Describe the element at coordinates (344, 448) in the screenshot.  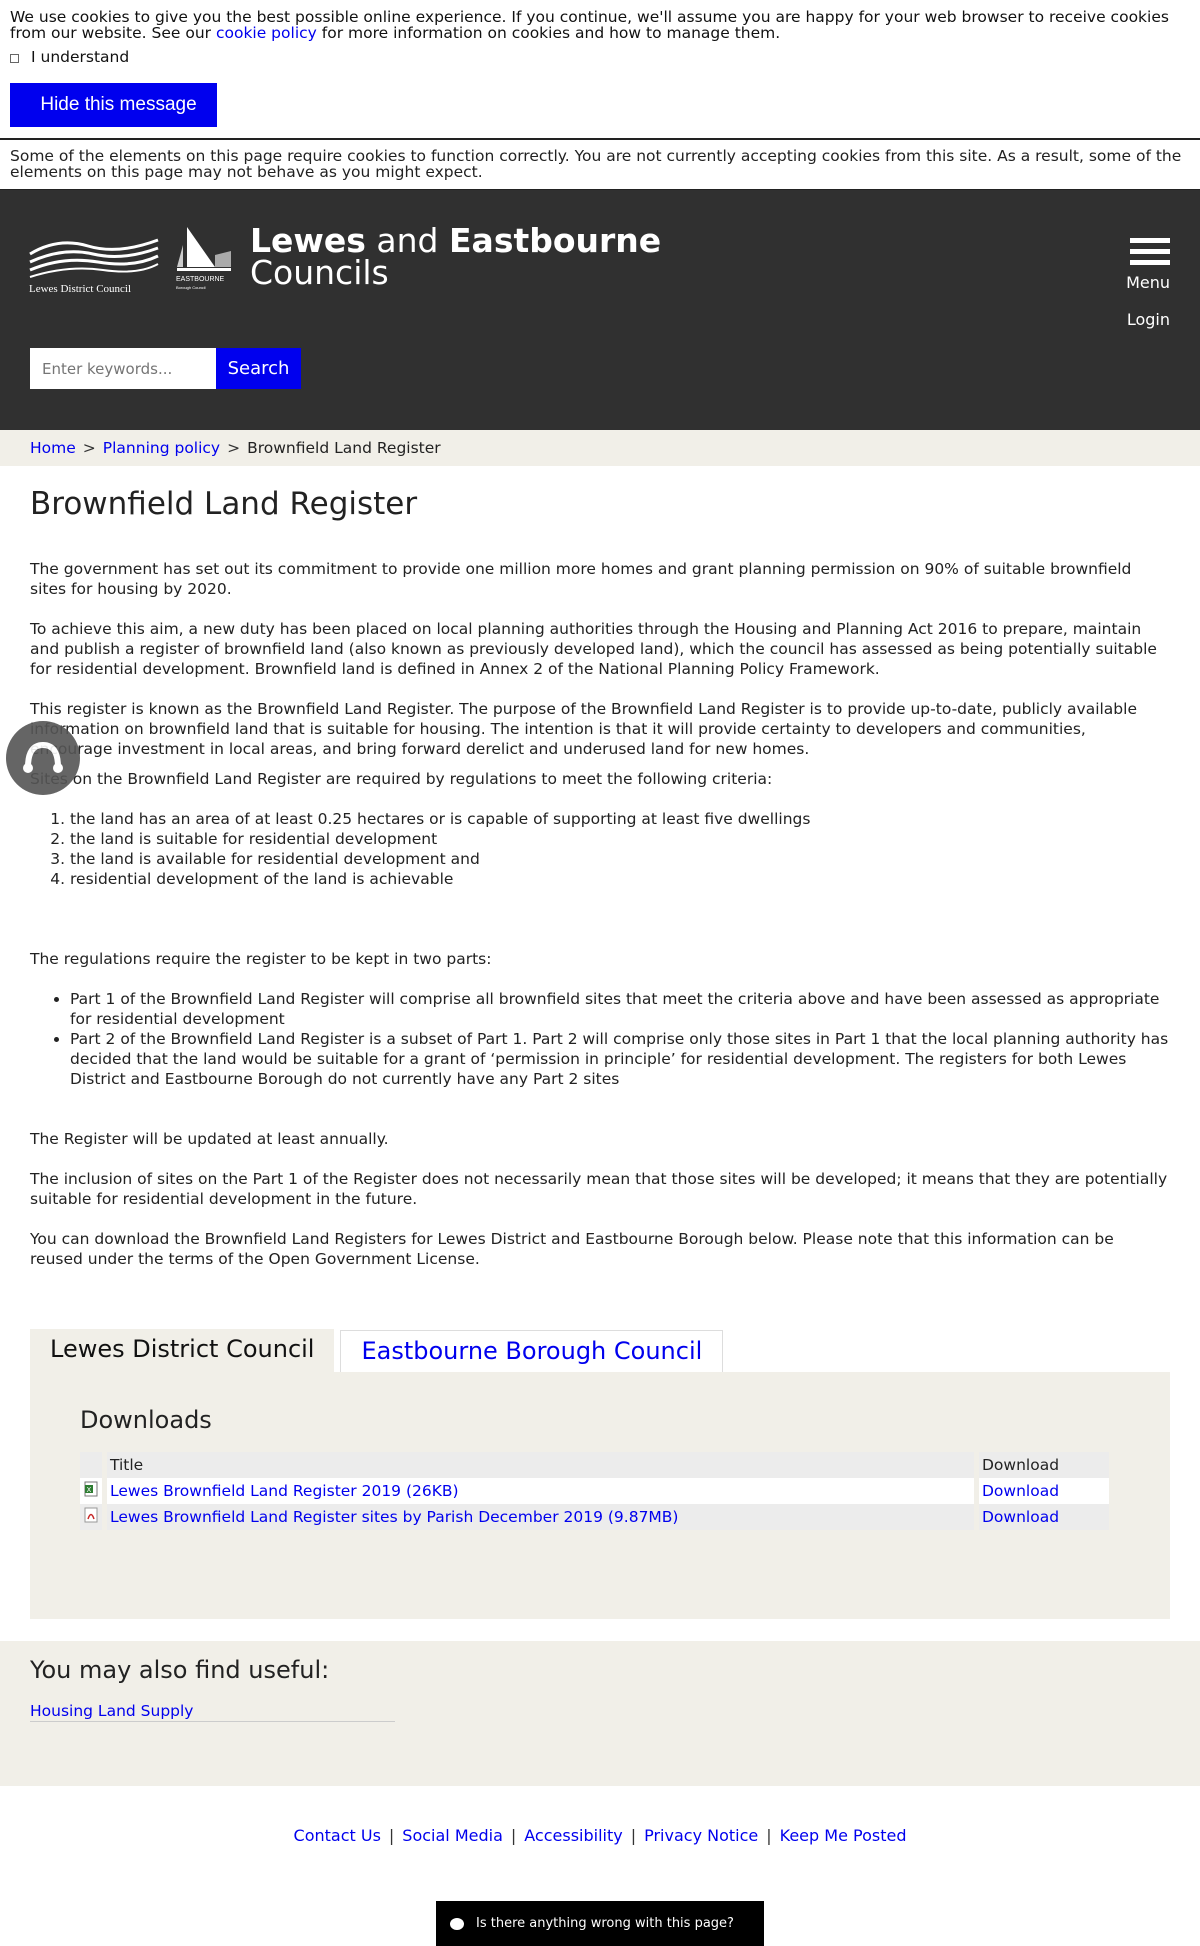
I see `breadcrumb-current: Brownfield Land Register` at that location.